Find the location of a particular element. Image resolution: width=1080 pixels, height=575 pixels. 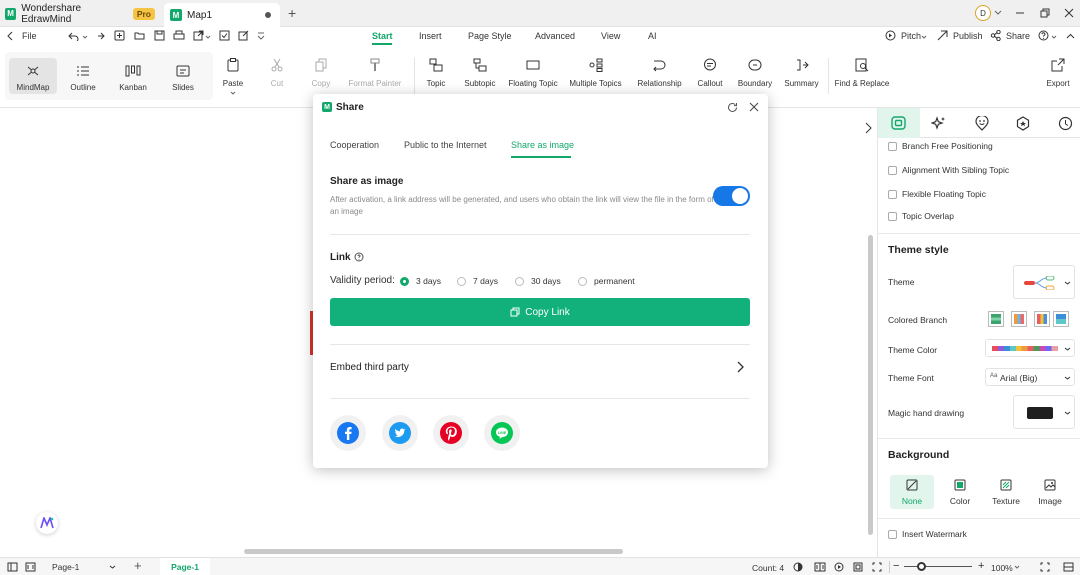

share-button: Share is located at coordinates (1018, 36).